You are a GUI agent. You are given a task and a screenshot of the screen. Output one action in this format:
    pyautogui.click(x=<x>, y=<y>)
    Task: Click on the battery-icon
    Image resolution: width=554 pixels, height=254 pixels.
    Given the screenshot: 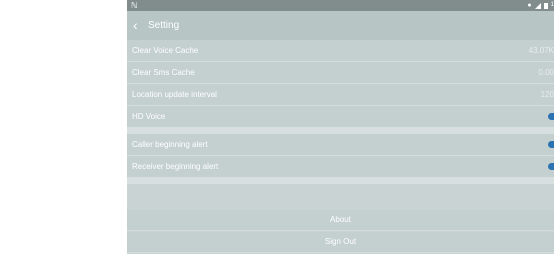 What is the action you would take?
    pyautogui.click(x=545, y=5)
    